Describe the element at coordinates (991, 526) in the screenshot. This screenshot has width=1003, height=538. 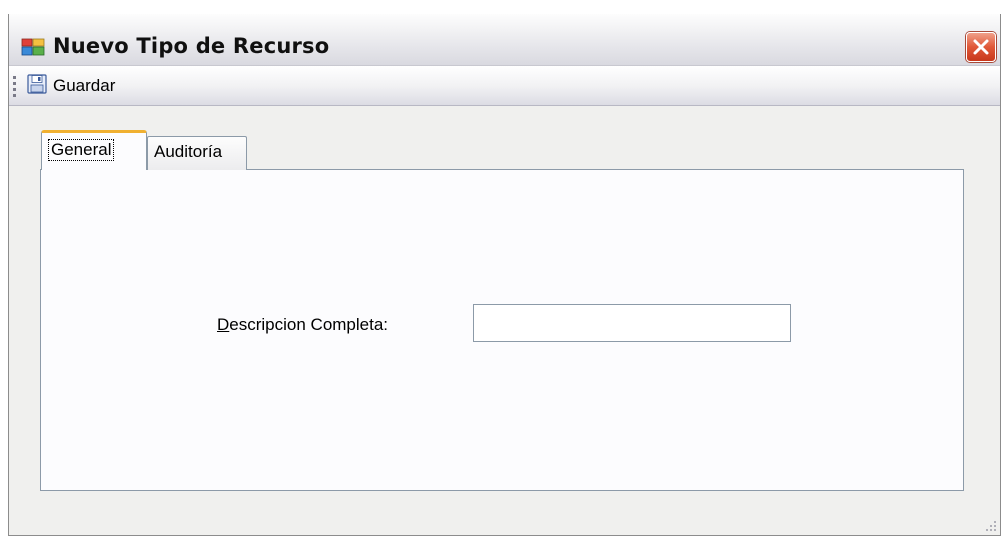
I see `resize-grip-icon` at that location.